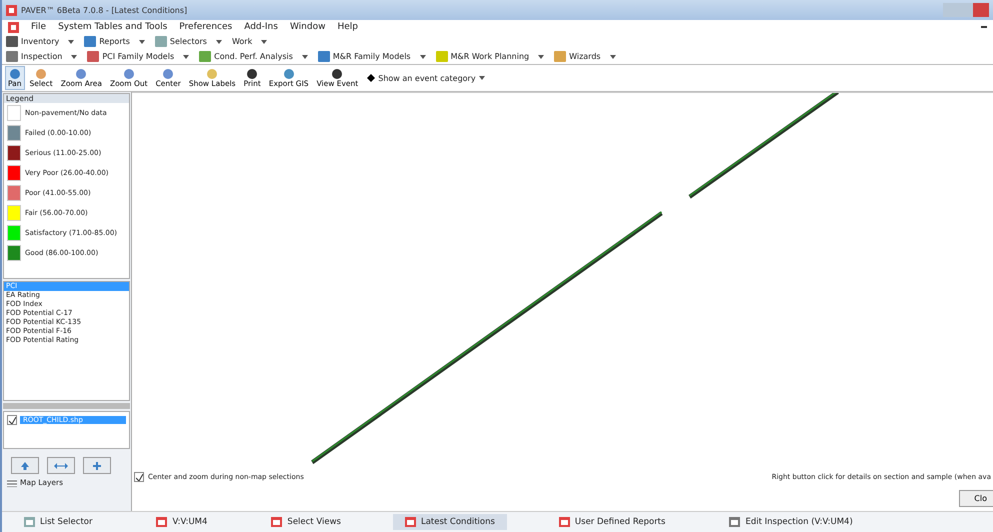 The width and height of the screenshot is (993, 532). Describe the element at coordinates (612, 522) in the screenshot. I see `document-tab: User Defined Reports` at that location.